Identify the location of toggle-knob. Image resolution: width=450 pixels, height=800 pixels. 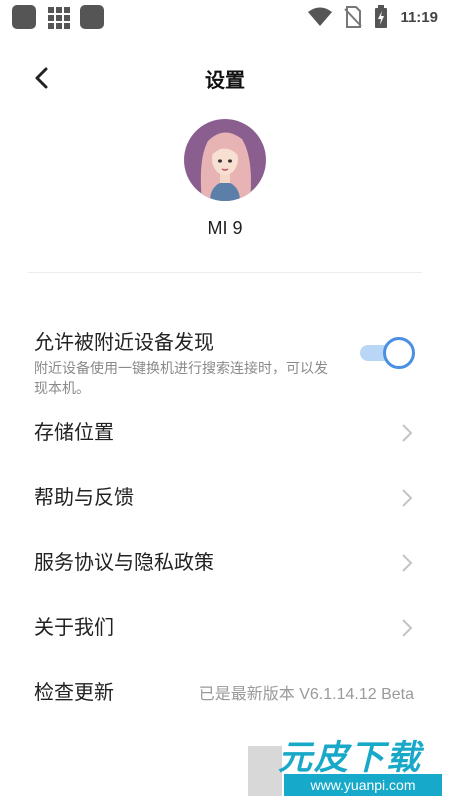
(399, 353).